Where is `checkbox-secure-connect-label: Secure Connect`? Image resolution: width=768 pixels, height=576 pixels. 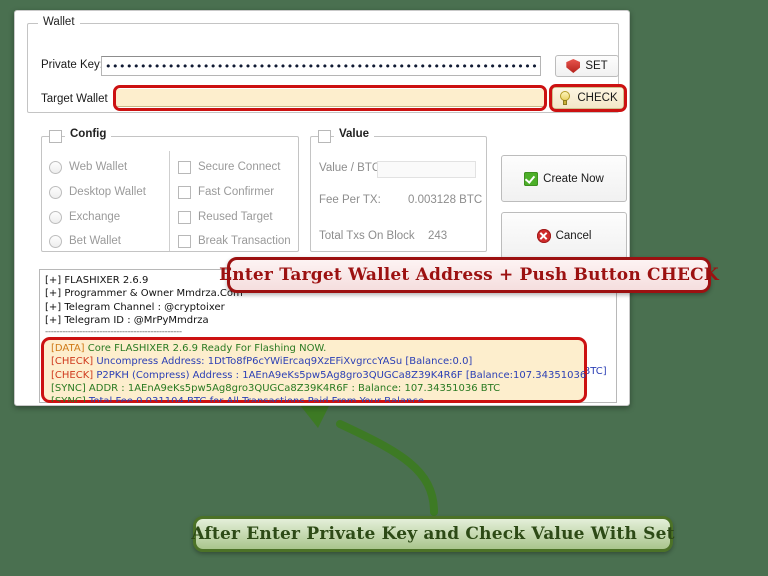 checkbox-secure-connect-label: Secure Connect is located at coordinates (239, 167).